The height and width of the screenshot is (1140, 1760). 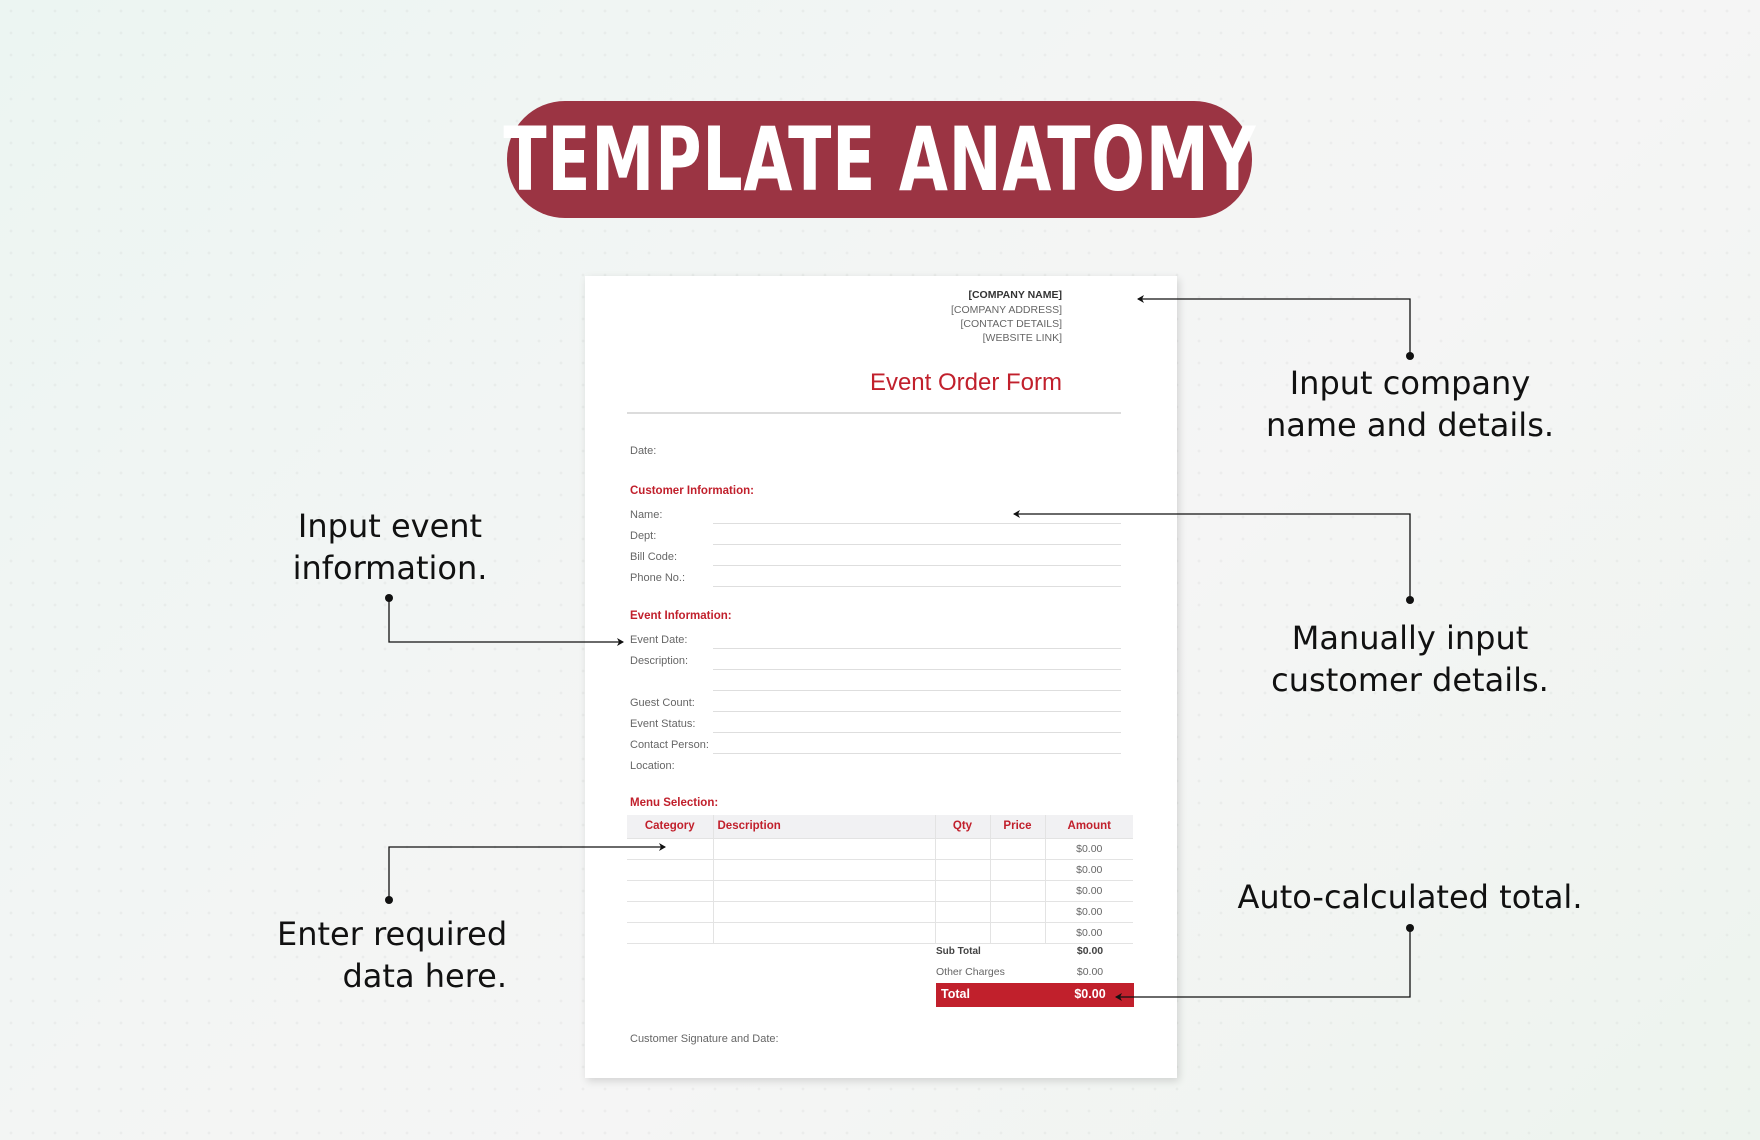 What do you see at coordinates (643, 451) in the screenshot?
I see `date-label: Date:` at bounding box center [643, 451].